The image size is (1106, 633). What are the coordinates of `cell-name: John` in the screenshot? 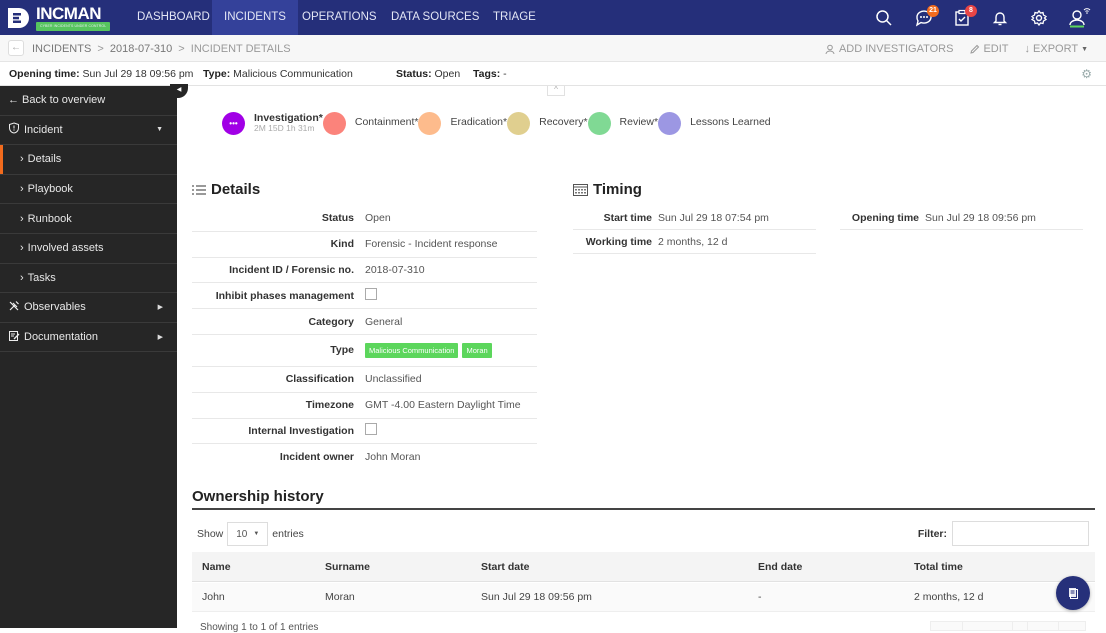 It's located at (213, 597).